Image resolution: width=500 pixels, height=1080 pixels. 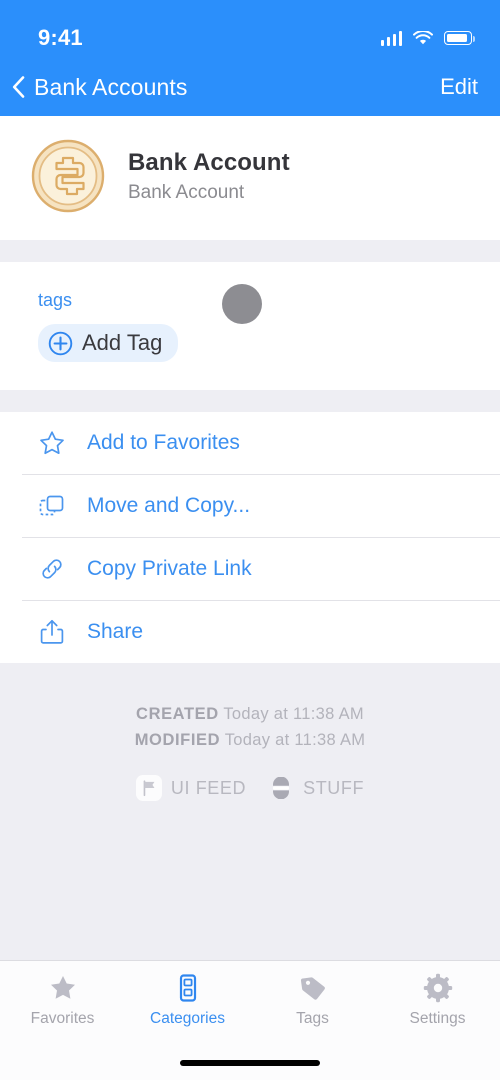 What do you see at coordinates (242, 304) in the screenshot?
I see `tag-color-swatch` at bounding box center [242, 304].